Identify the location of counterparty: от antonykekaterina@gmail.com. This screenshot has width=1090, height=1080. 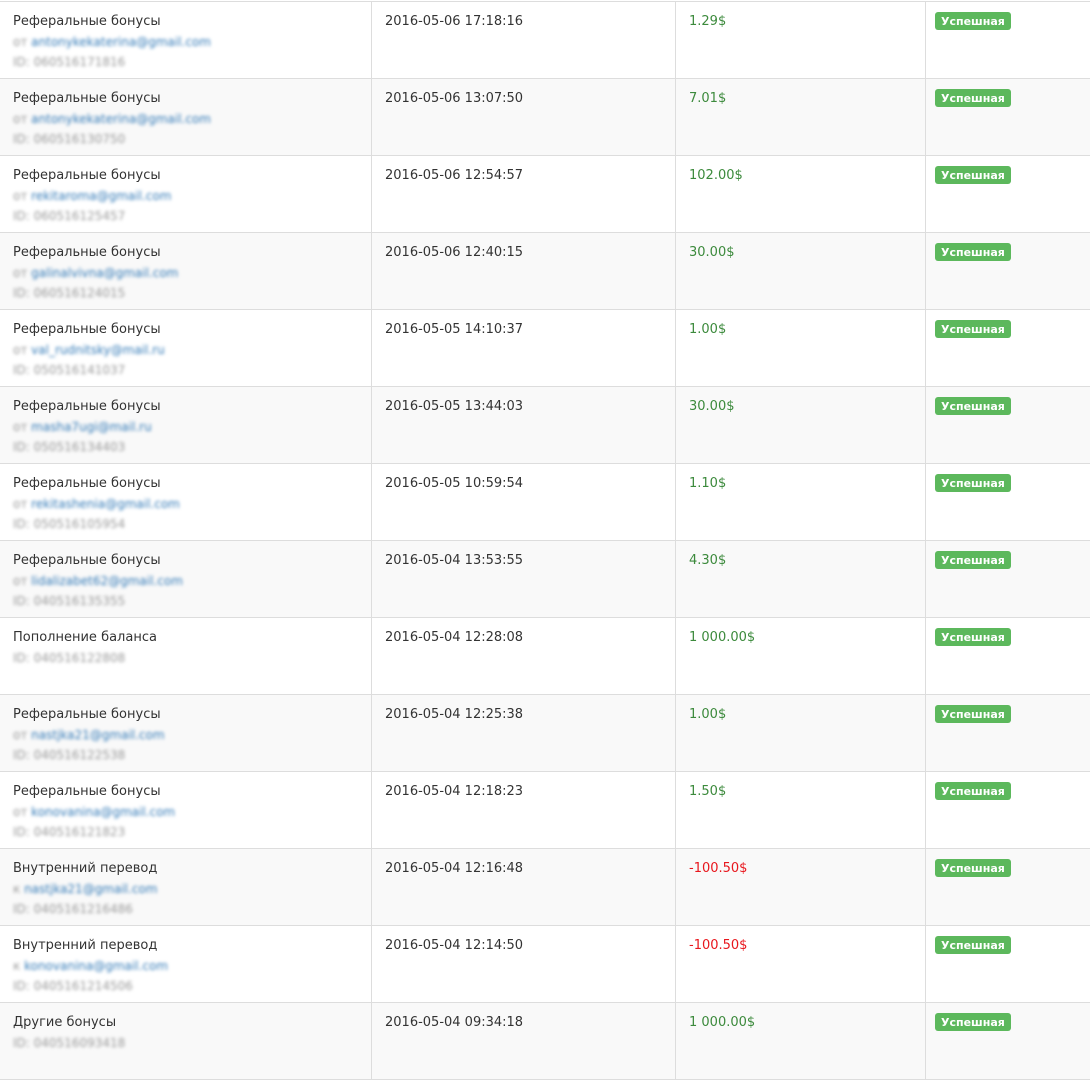
(186, 119).